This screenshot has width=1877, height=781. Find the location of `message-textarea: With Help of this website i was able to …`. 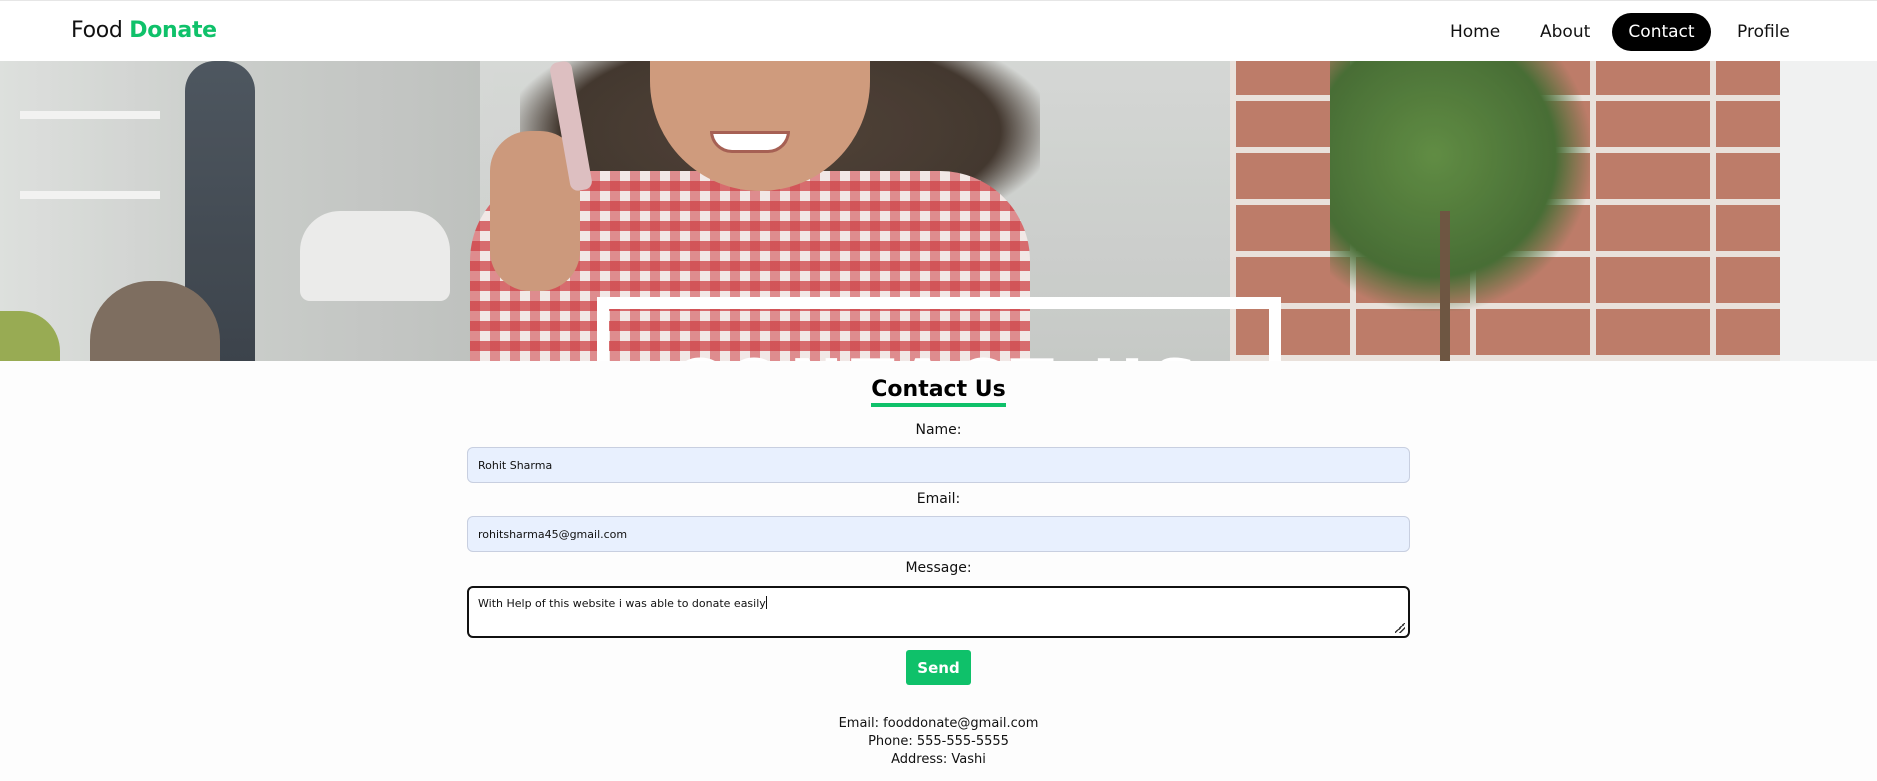

message-textarea: With Help of this website i was able to … is located at coordinates (938, 612).